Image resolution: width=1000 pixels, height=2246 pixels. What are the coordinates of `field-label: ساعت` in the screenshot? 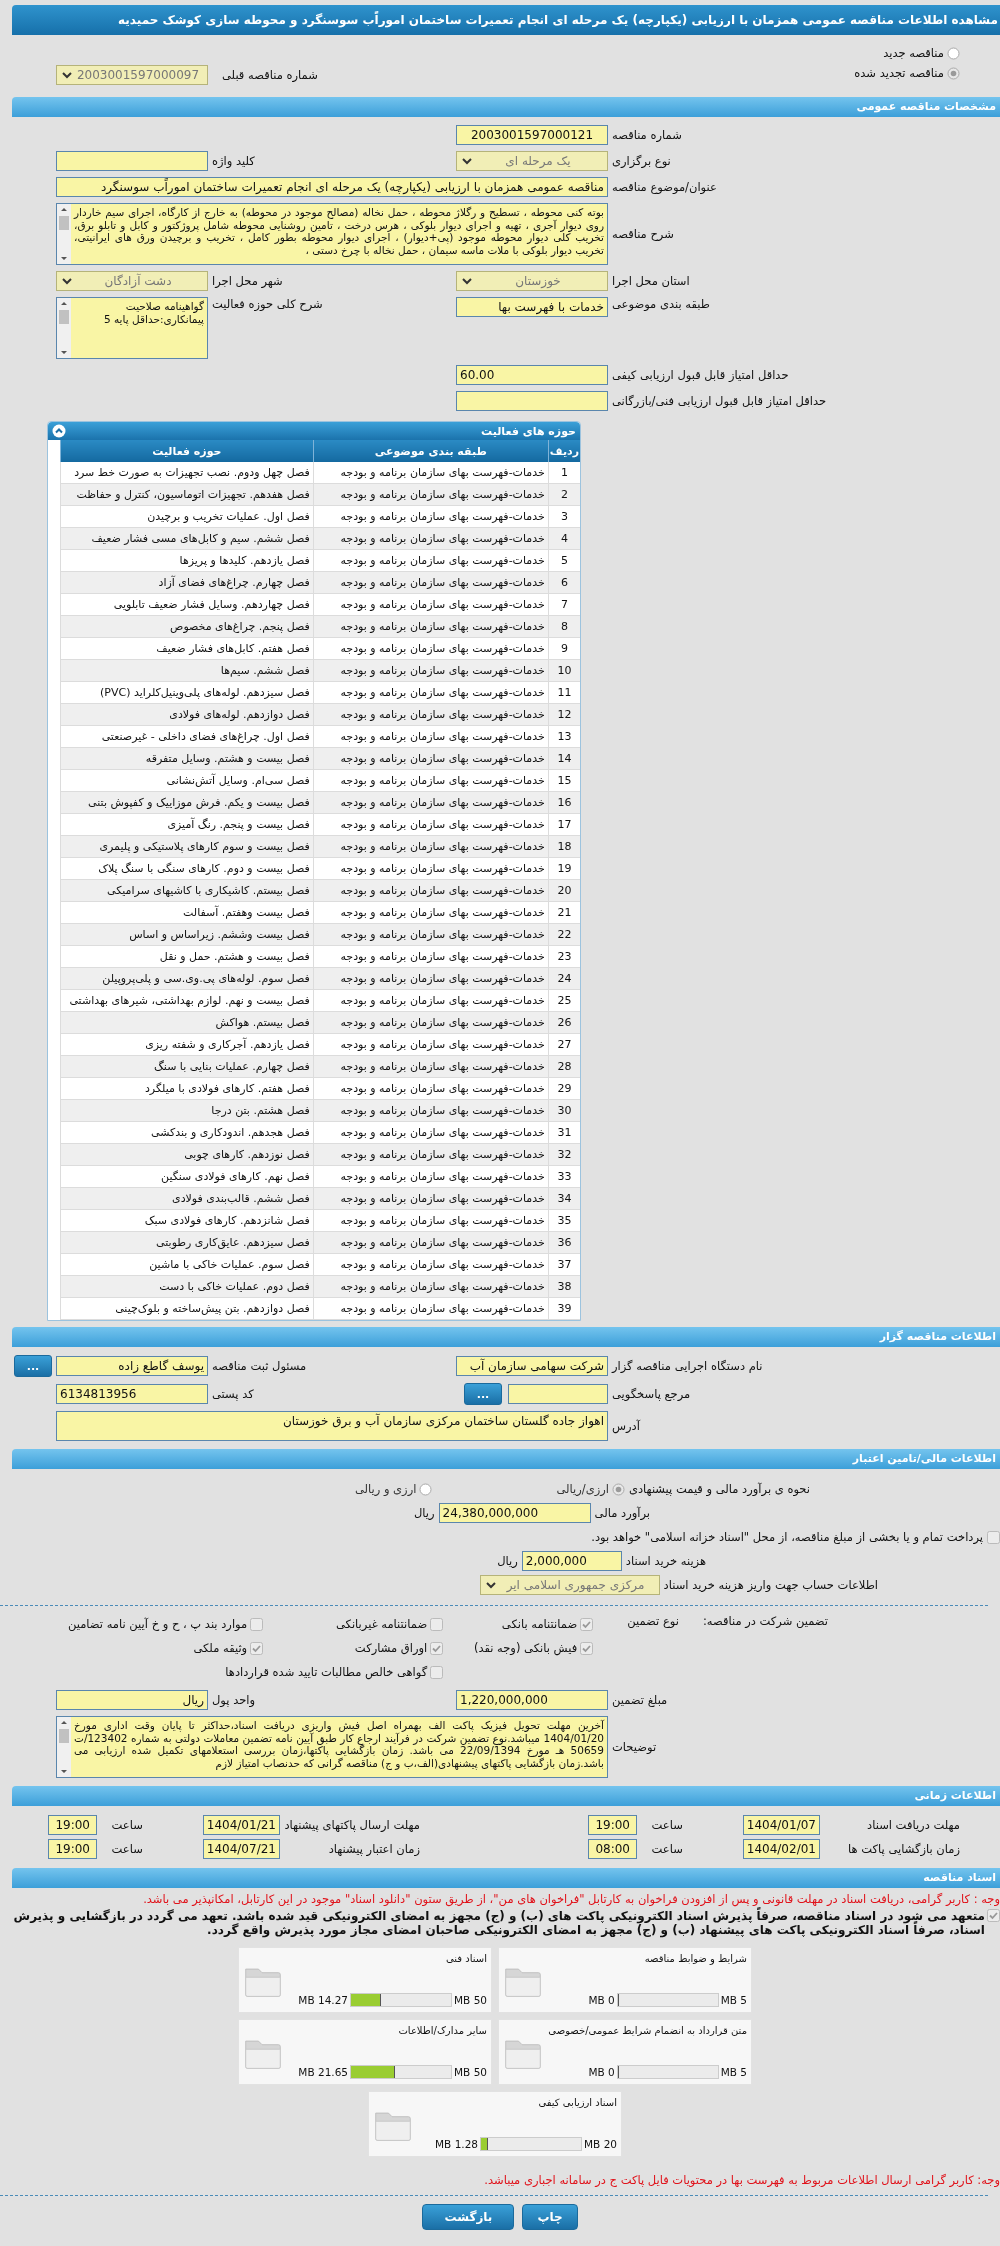 It's located at (666, 1849).